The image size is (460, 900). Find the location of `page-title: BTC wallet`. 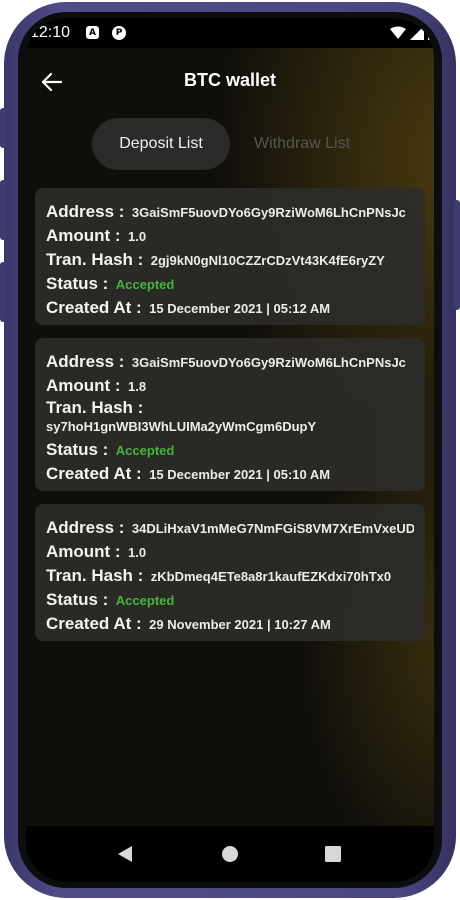

page-title: BTC wallet is located at coordinates (229, 80).